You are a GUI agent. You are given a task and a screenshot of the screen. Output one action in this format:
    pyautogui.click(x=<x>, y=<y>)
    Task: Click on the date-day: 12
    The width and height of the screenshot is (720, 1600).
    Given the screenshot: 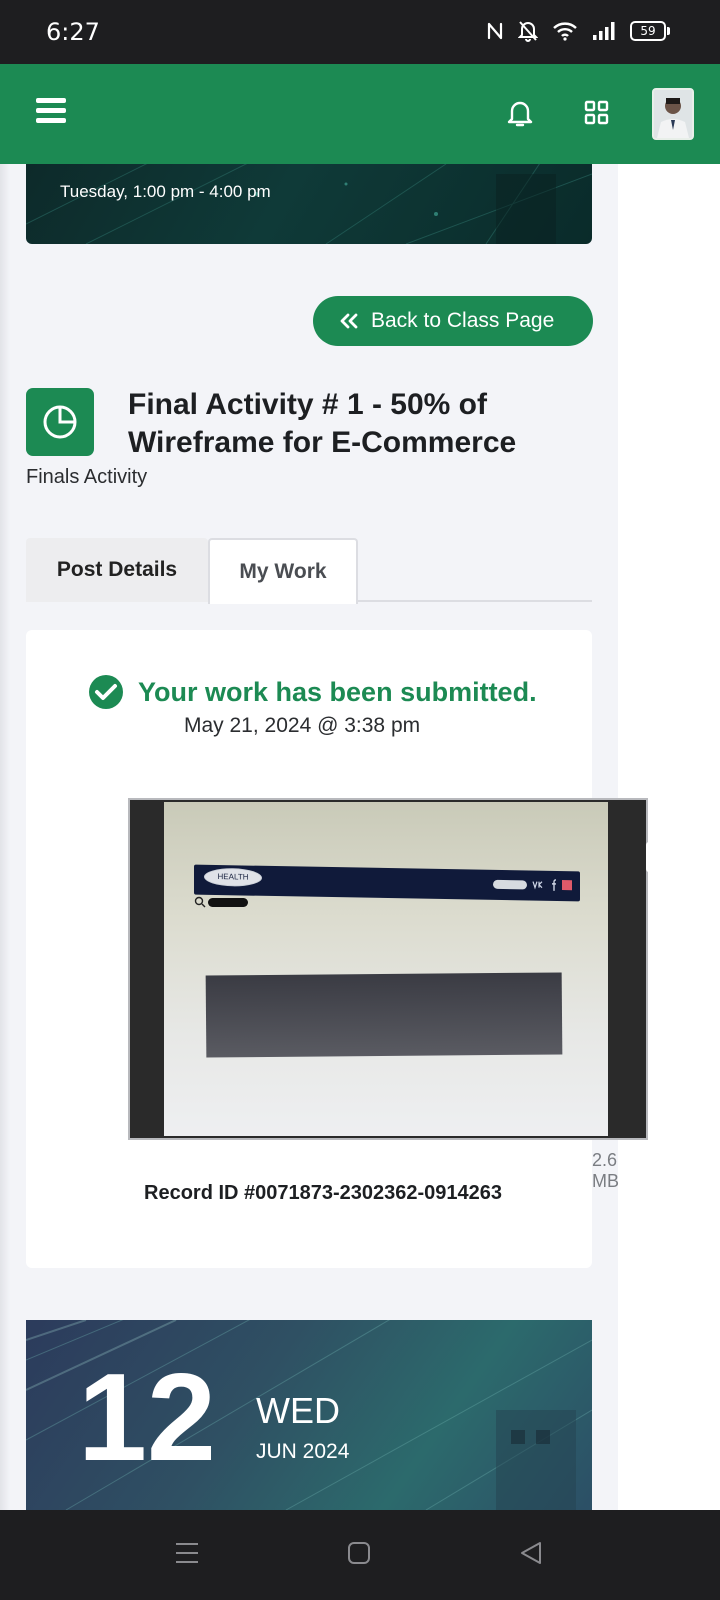 What is the action you would take?
    pyautogui.click(x=147, y=1418)
    